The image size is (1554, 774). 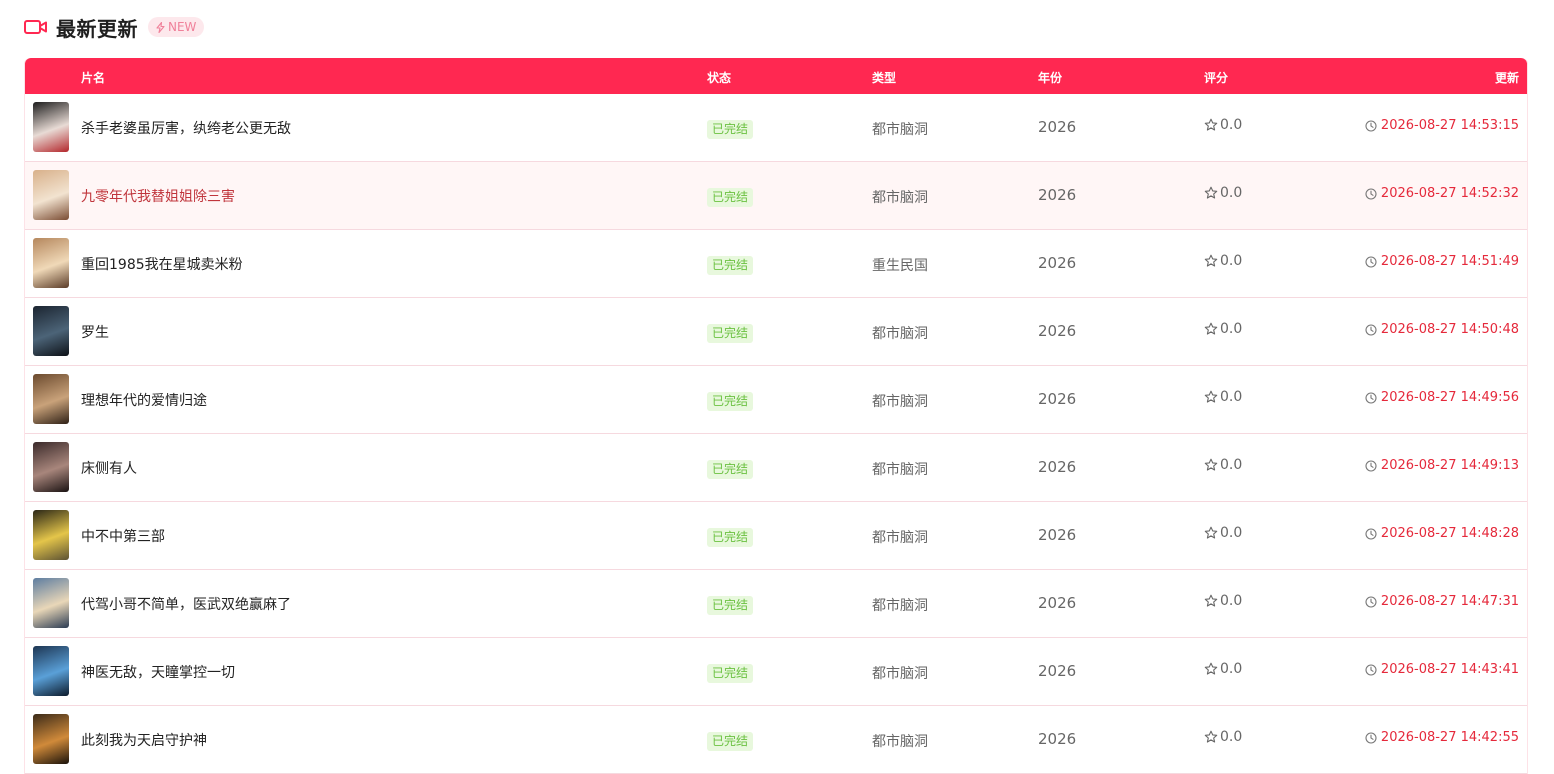 I want to click on title-link: 理想年代的爱情归途, so click(x=144, y=400).